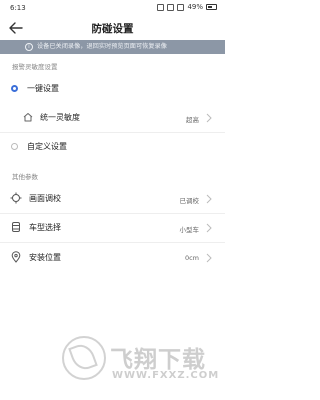 This screenshot has width=320, height=400. Describe the element at coordinates (181, 7) in the screenshot. I see `wifi-icon` at that location.